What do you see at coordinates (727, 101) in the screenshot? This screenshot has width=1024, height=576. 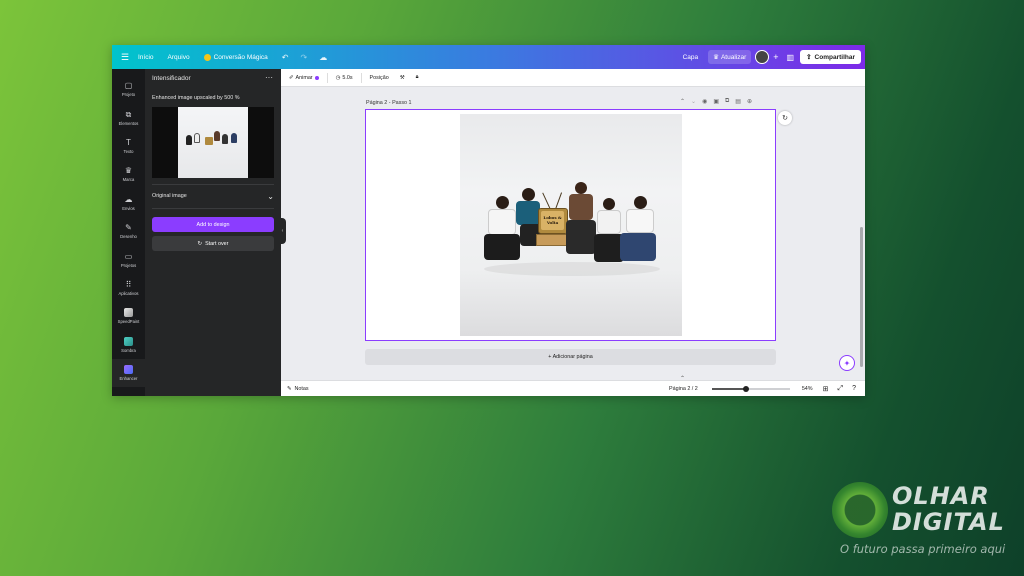 I see `duplicate-page-icon: ⧉` at bounding box center [727, 101].